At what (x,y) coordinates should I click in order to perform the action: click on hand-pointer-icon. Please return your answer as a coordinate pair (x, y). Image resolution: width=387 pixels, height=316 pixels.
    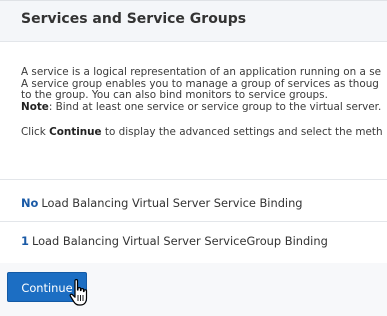
    Looking at the image, I should click on (78, 292).